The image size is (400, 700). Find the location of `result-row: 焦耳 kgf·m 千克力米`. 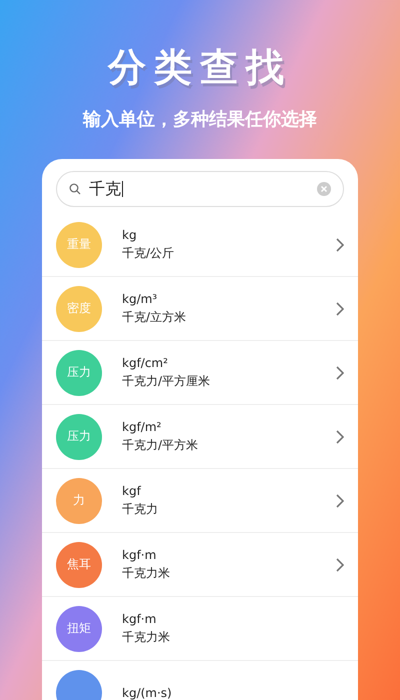

result-row: 焦耳 kgf·m 千克力米 is located at coordinates (200, 565).